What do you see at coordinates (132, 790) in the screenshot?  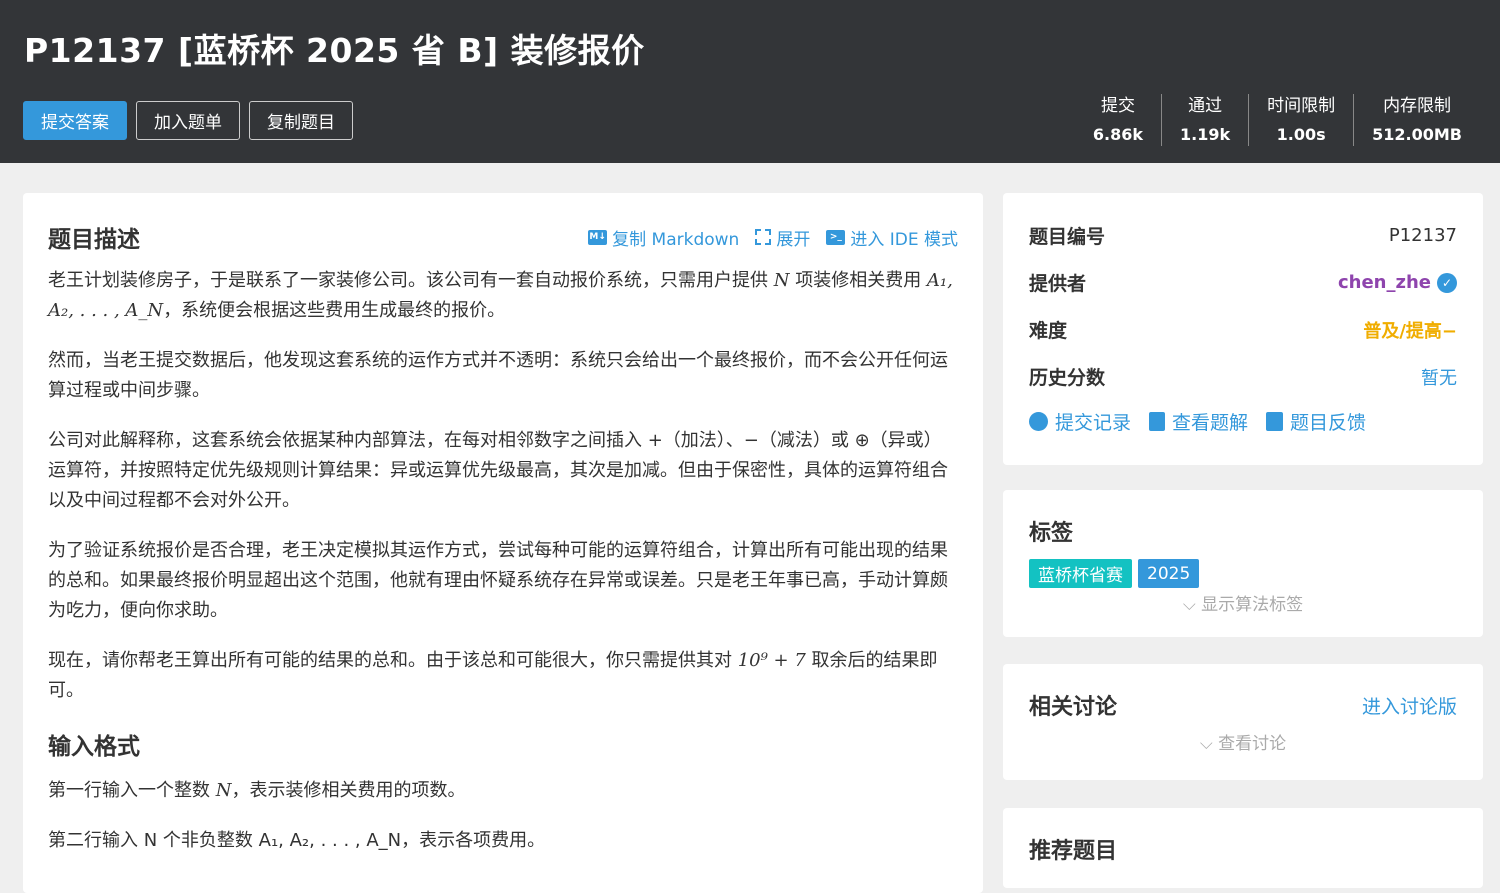 I see `text: 第一行输入一个整数` at bounding box center [132, 790].